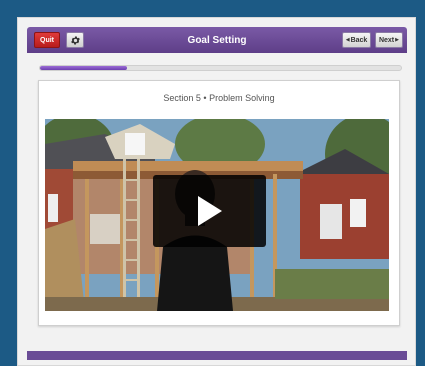 This screenshot has width=425, height=366. I want to click on next-arrow-icon: ▶, so click(397, 40).